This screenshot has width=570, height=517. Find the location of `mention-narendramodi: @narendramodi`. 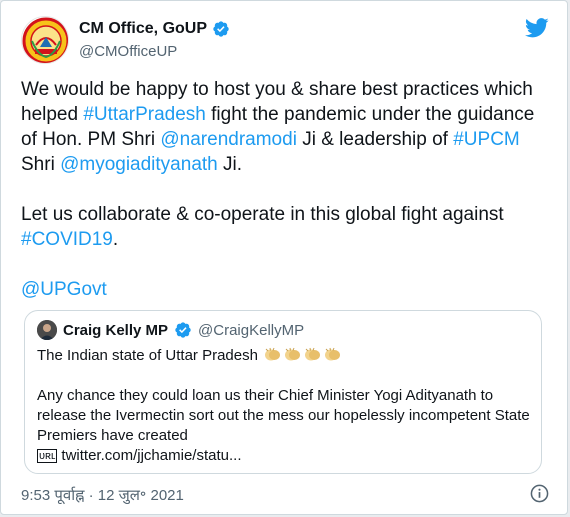

mention-narendramodi: @narendramodi is located at coordinates (228, 139).